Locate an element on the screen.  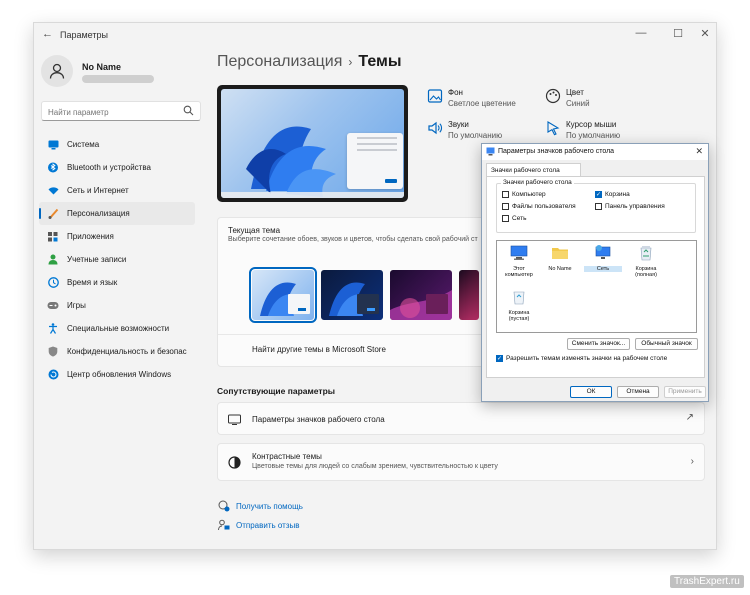
shield-icon is located at coordinates (53, 352).